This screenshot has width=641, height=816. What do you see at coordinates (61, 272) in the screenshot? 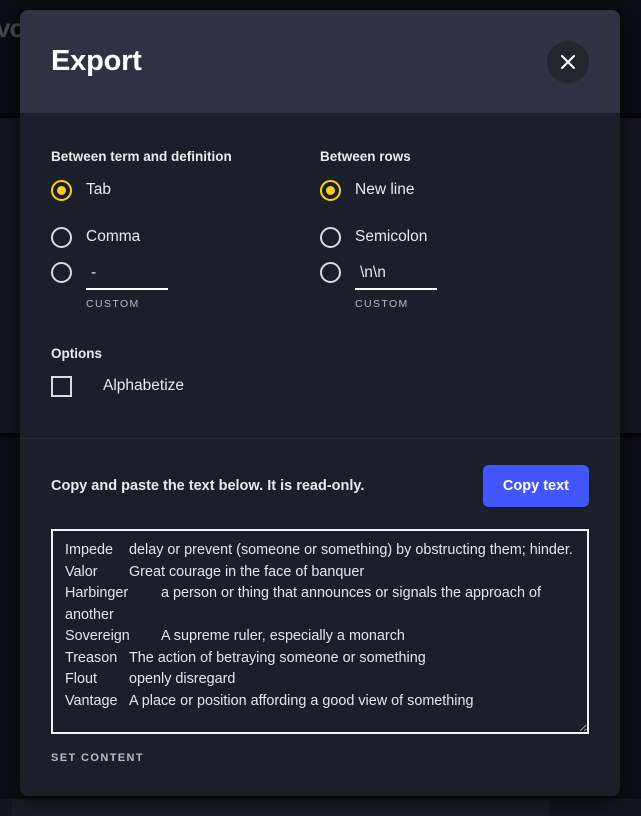
I see `radio-term-custom` at bounding box center [61, 272].